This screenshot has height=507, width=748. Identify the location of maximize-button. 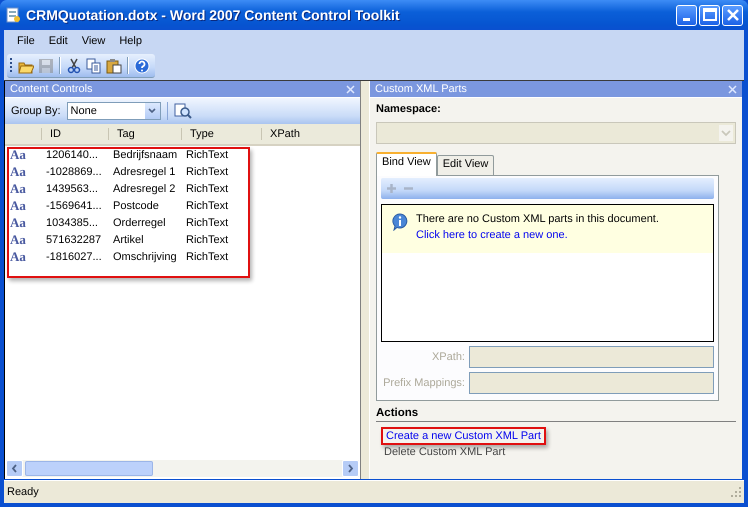
(709, 15).